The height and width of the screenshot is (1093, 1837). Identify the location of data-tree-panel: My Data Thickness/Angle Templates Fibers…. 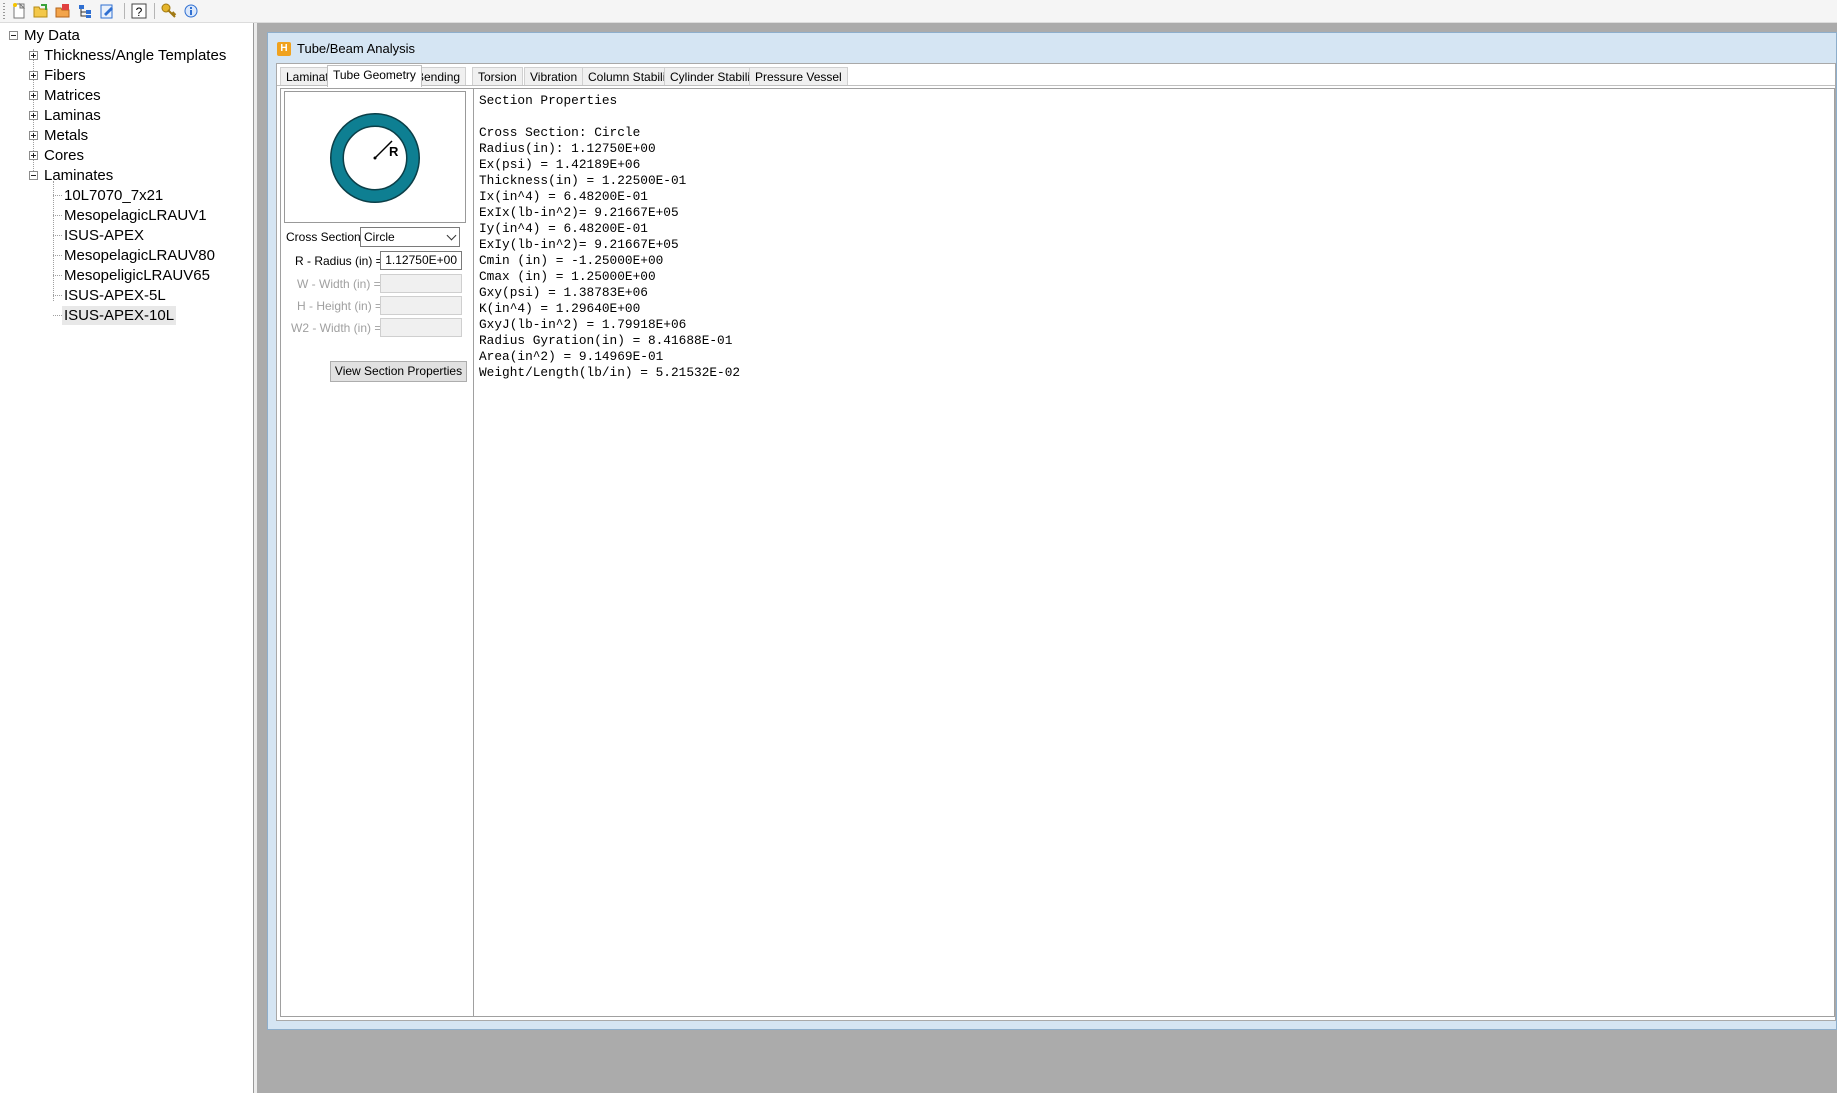
(127, 558).